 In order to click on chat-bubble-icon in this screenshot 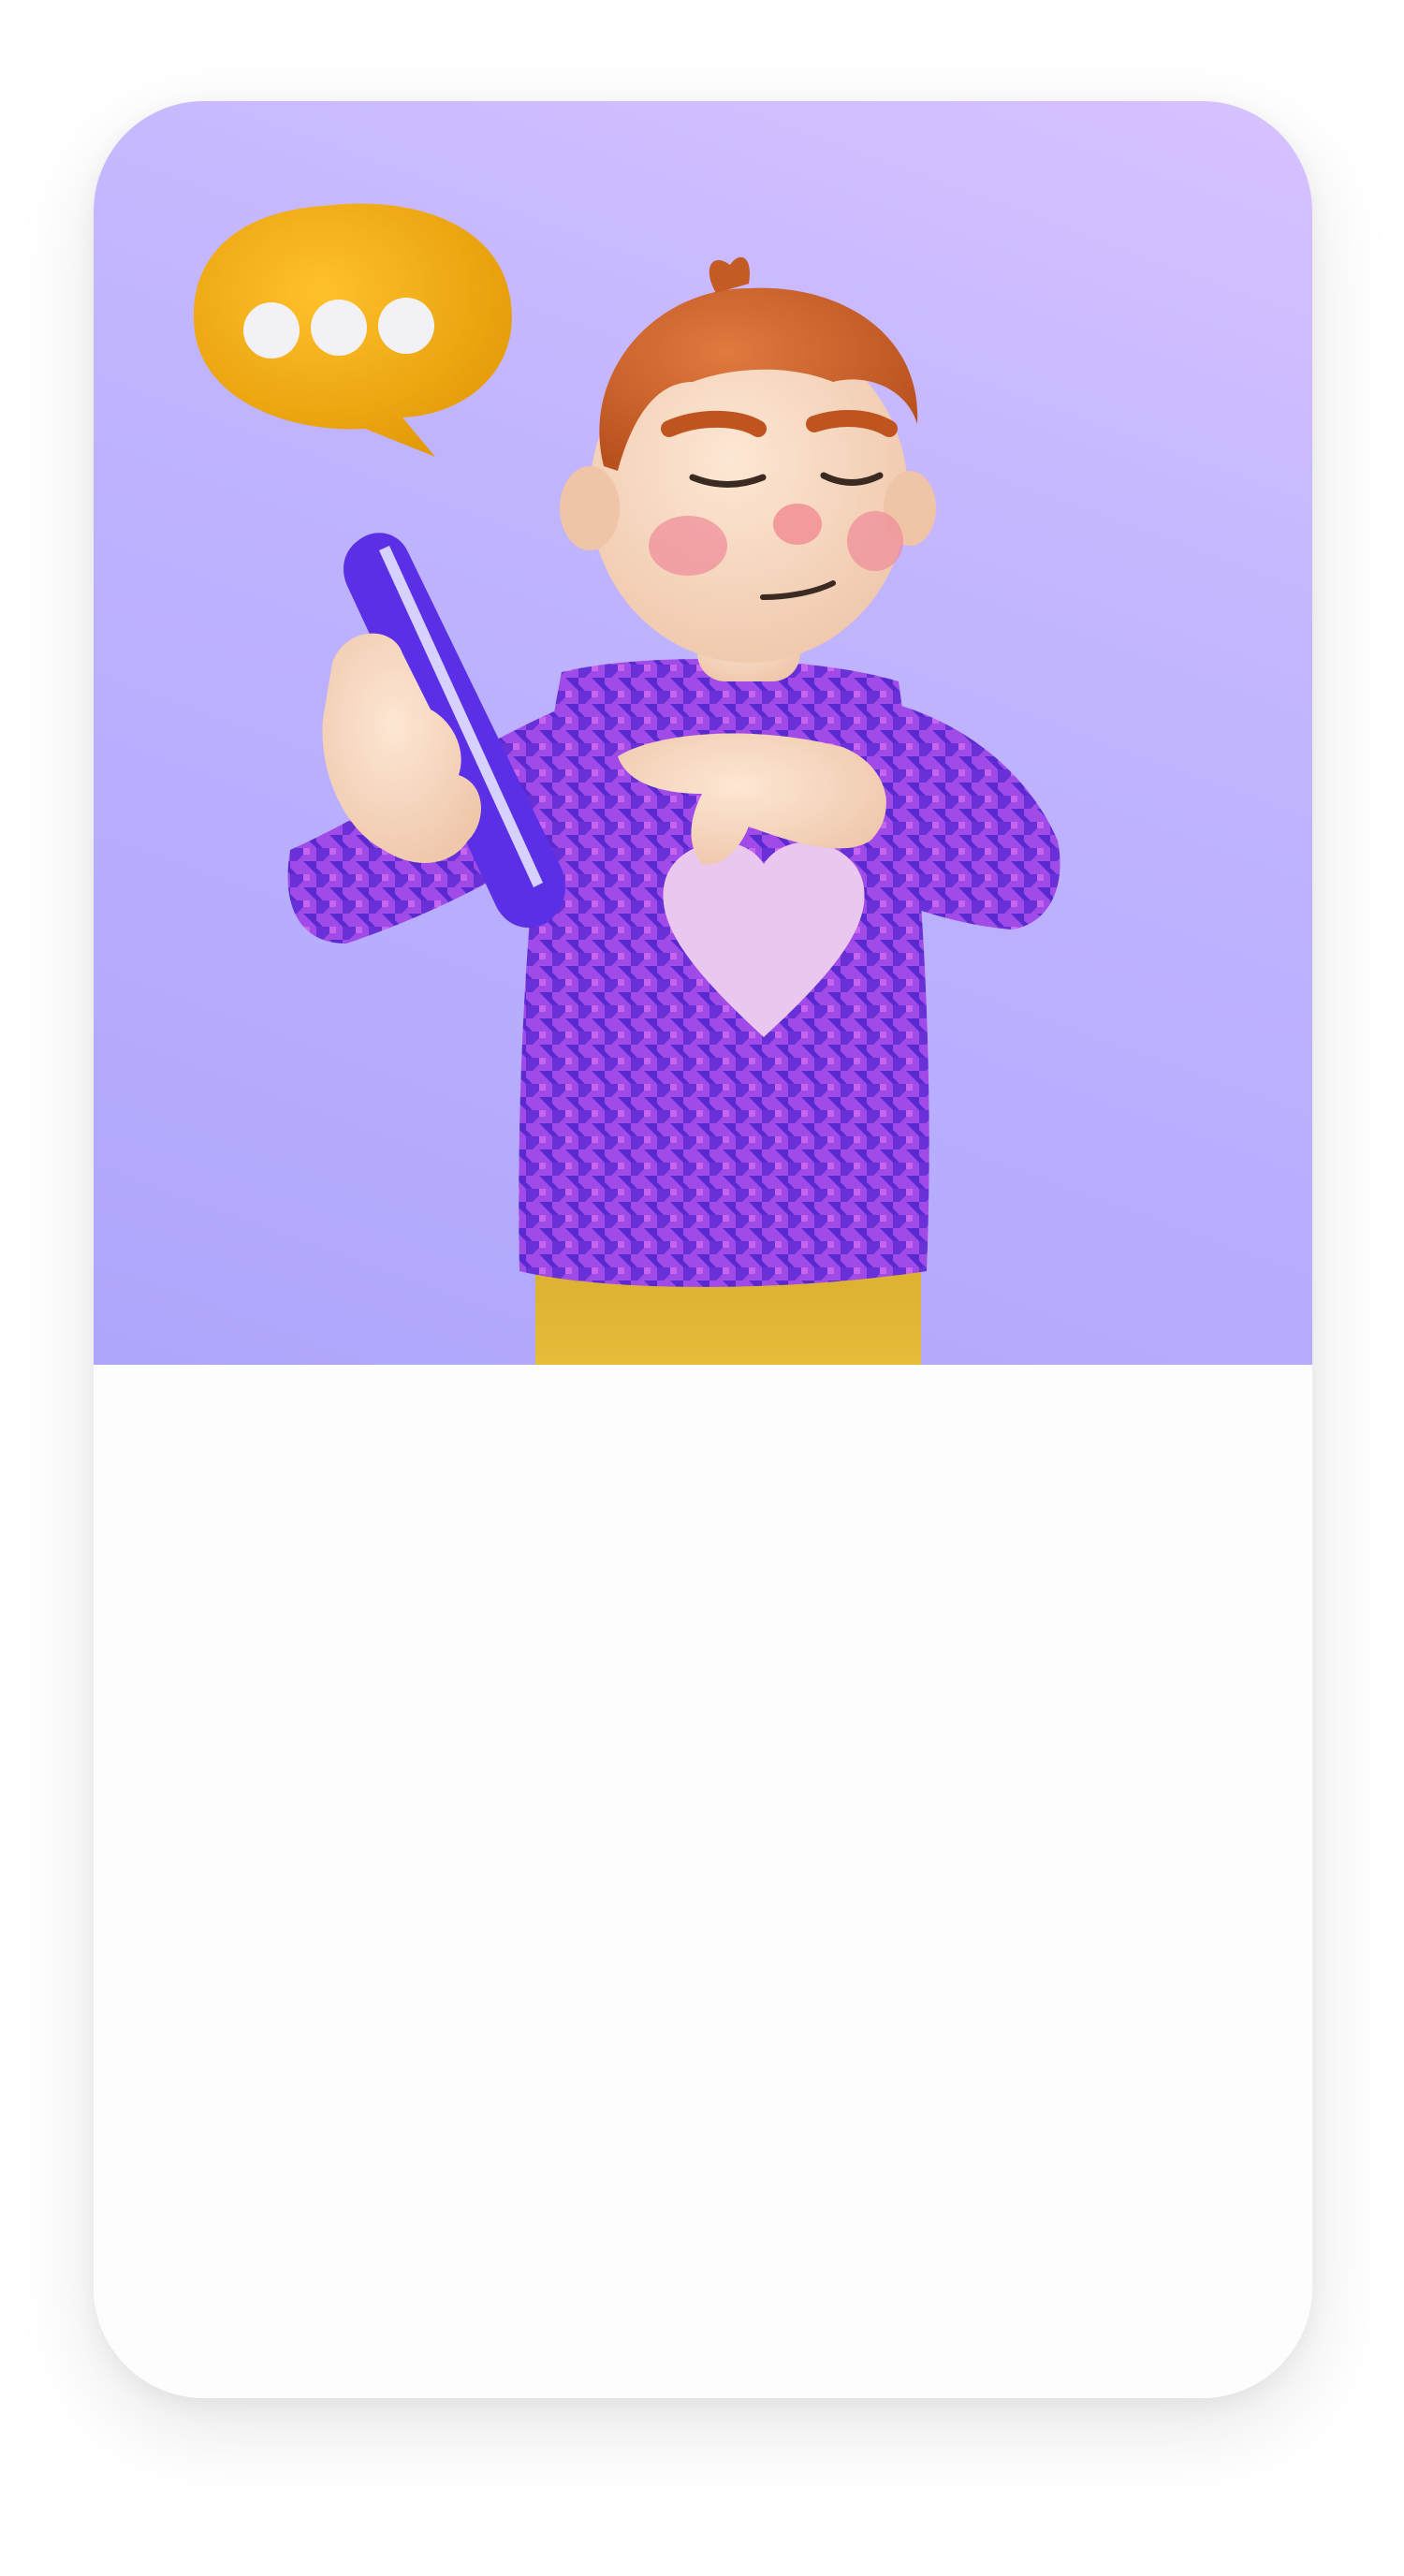, I will do `click(352, 330)`.